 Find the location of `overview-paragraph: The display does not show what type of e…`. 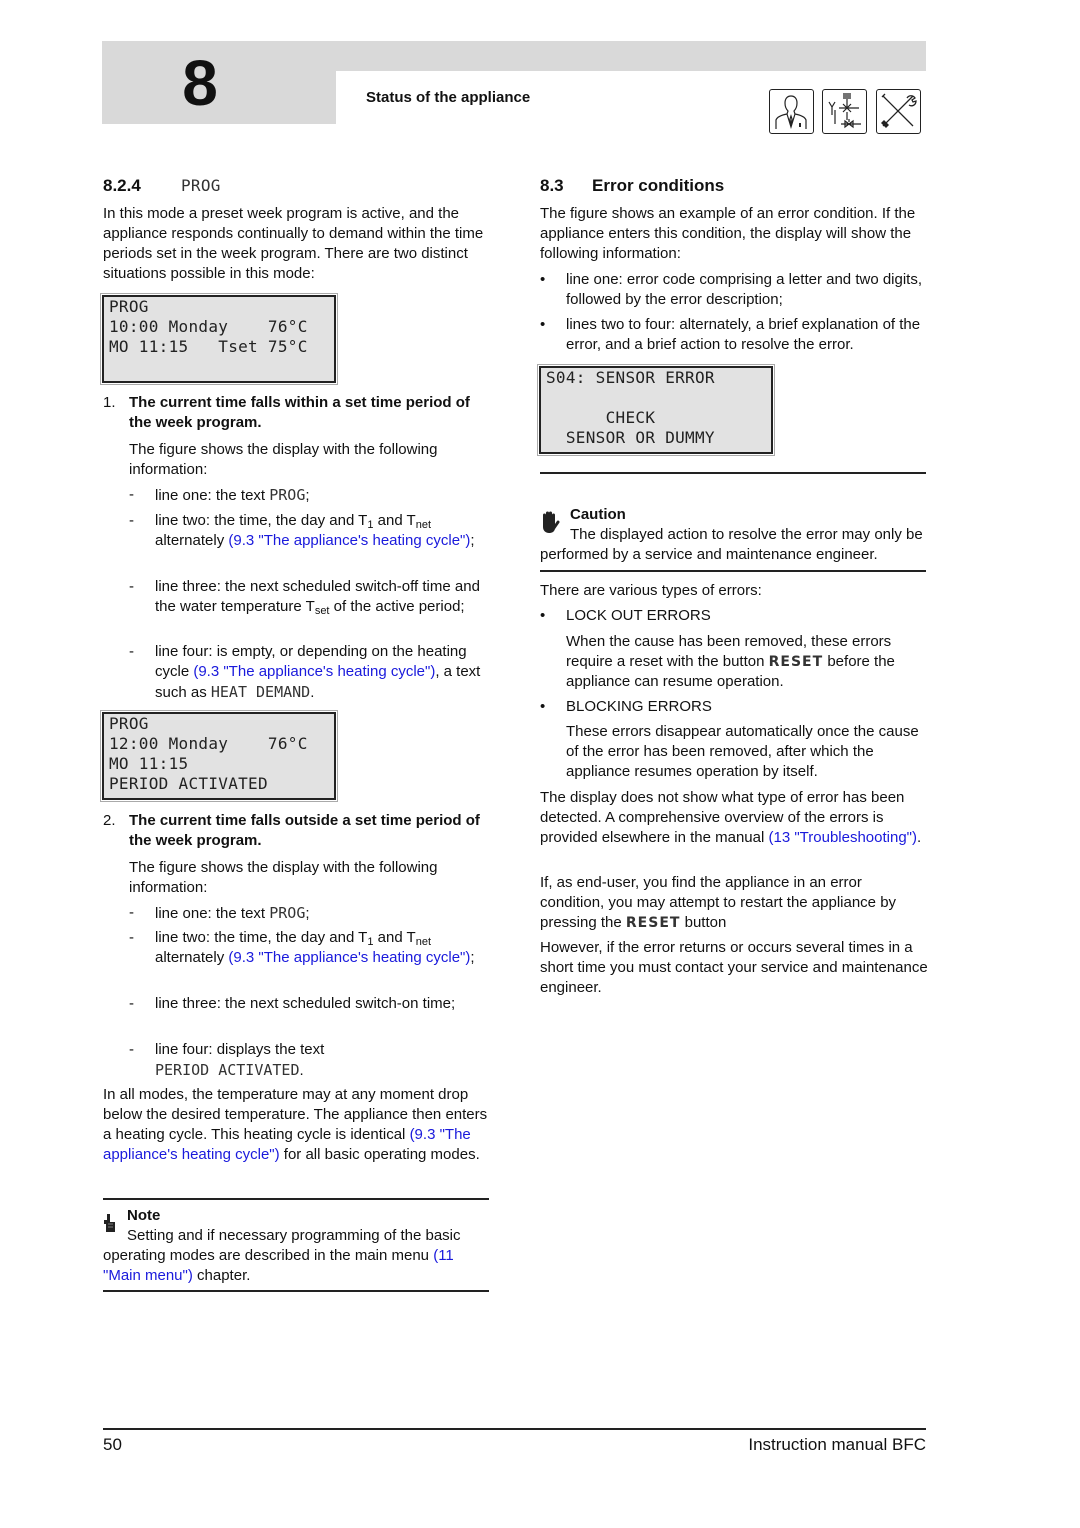

overview-paragraph: The display does not show what type of e… is located at coordinates (735, 818).